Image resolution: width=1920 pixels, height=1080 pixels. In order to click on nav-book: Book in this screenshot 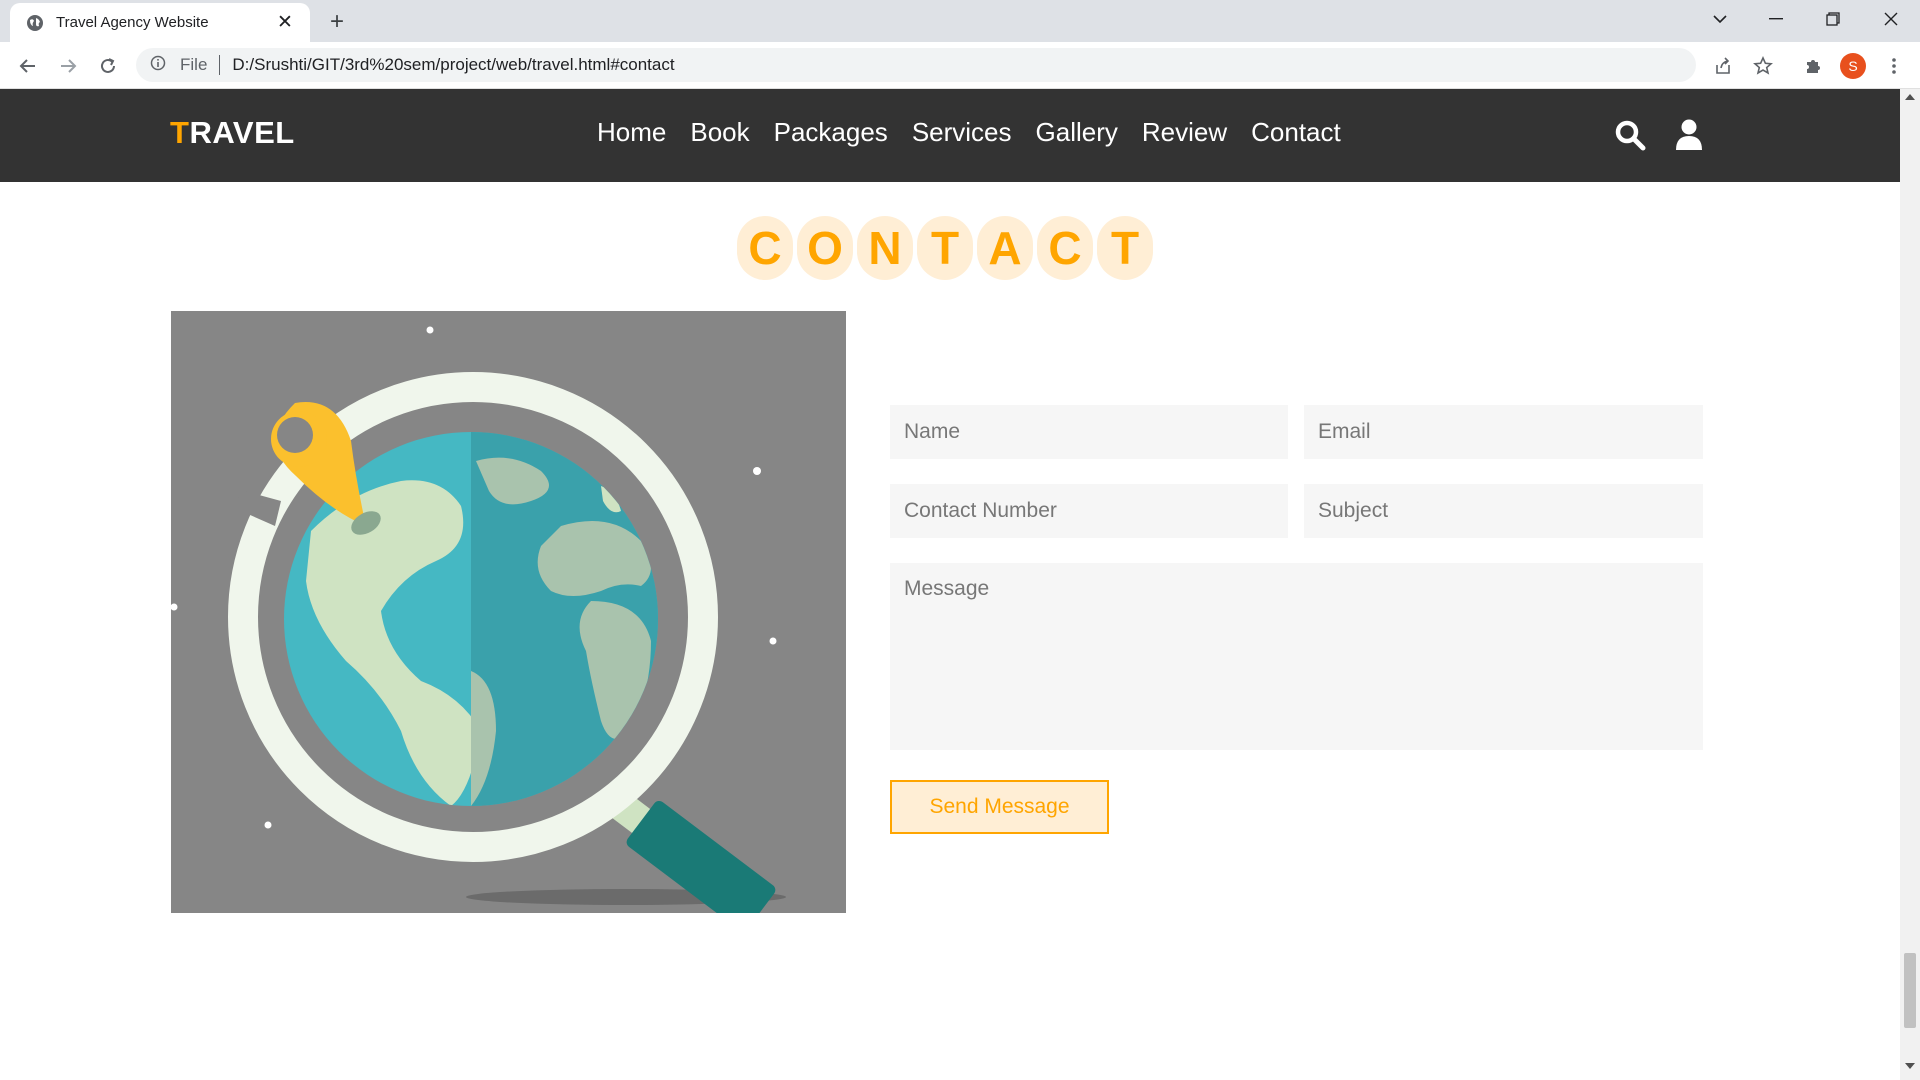, I will do `click(719, 132)`.